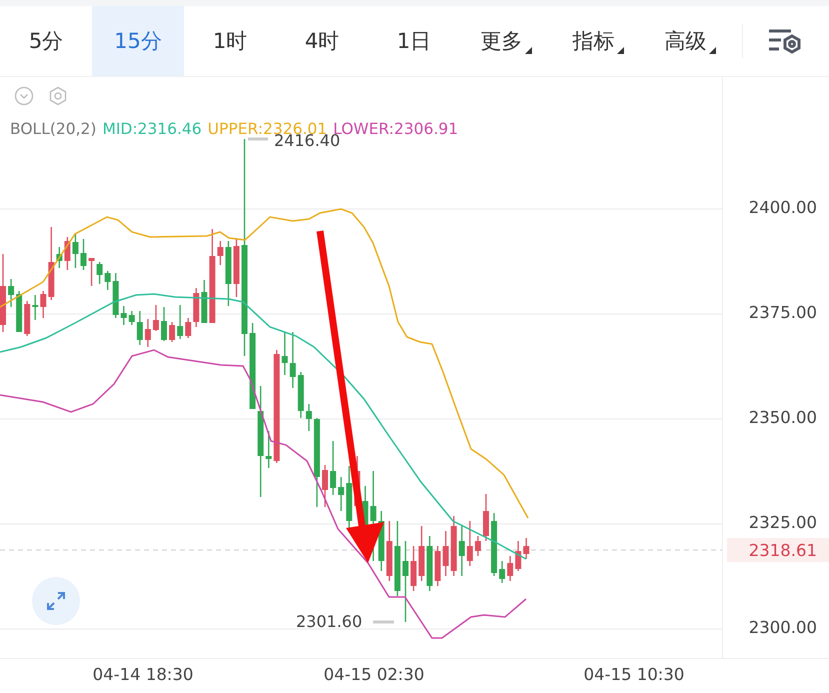 This screenshot has width=829, height=693. Describe the element at coordinates (782, 627) in the screenshot. I see `price-label: 2300.00` at that location.